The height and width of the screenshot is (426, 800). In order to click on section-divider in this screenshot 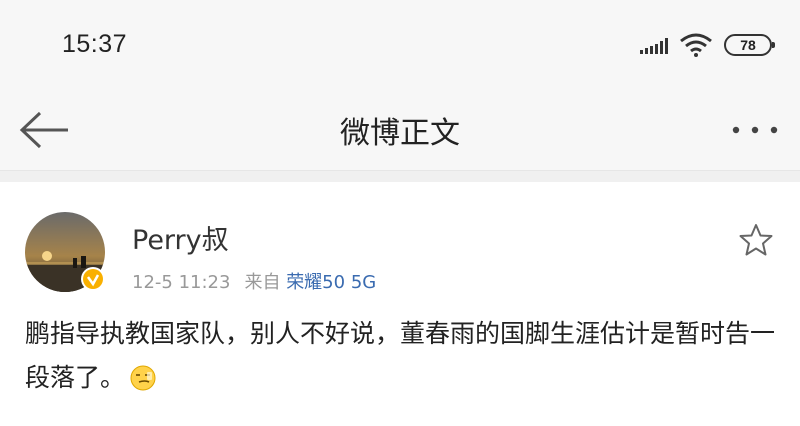, I will do `click(400, 176)`.